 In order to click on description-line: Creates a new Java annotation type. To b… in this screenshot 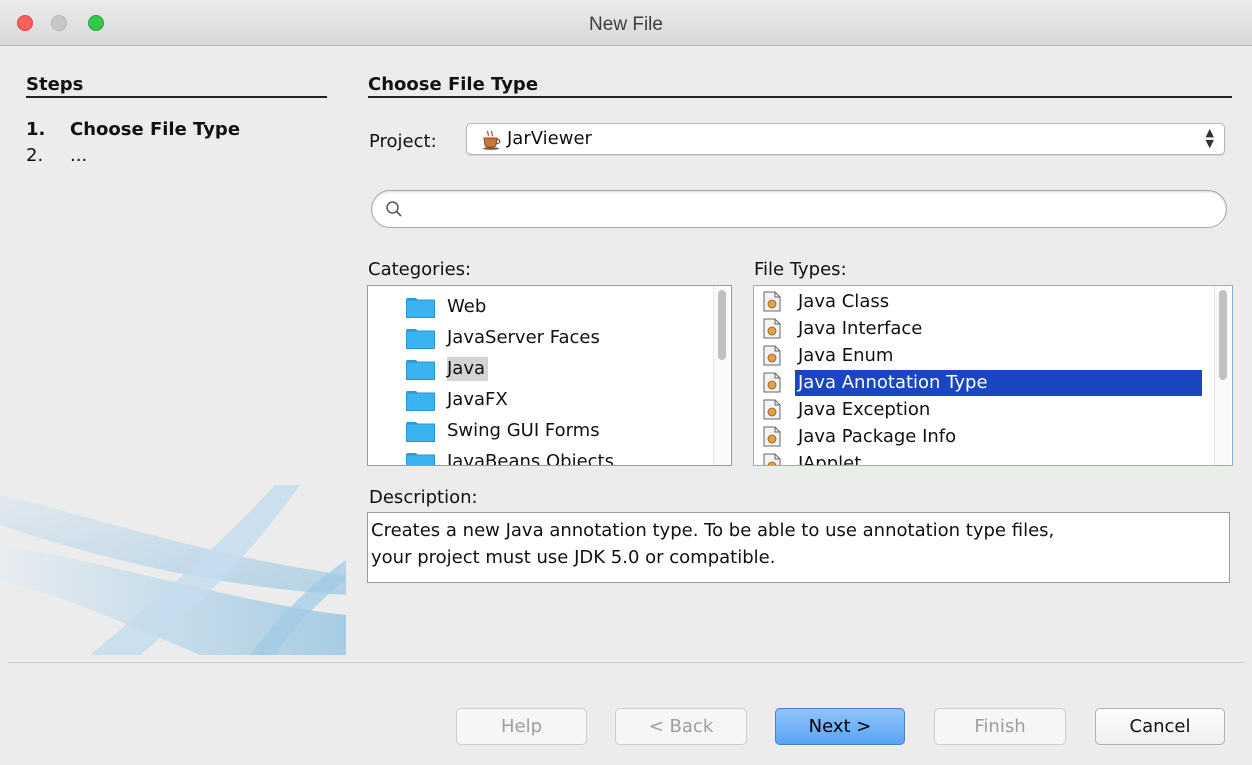, I will do `click(713, 530)`.